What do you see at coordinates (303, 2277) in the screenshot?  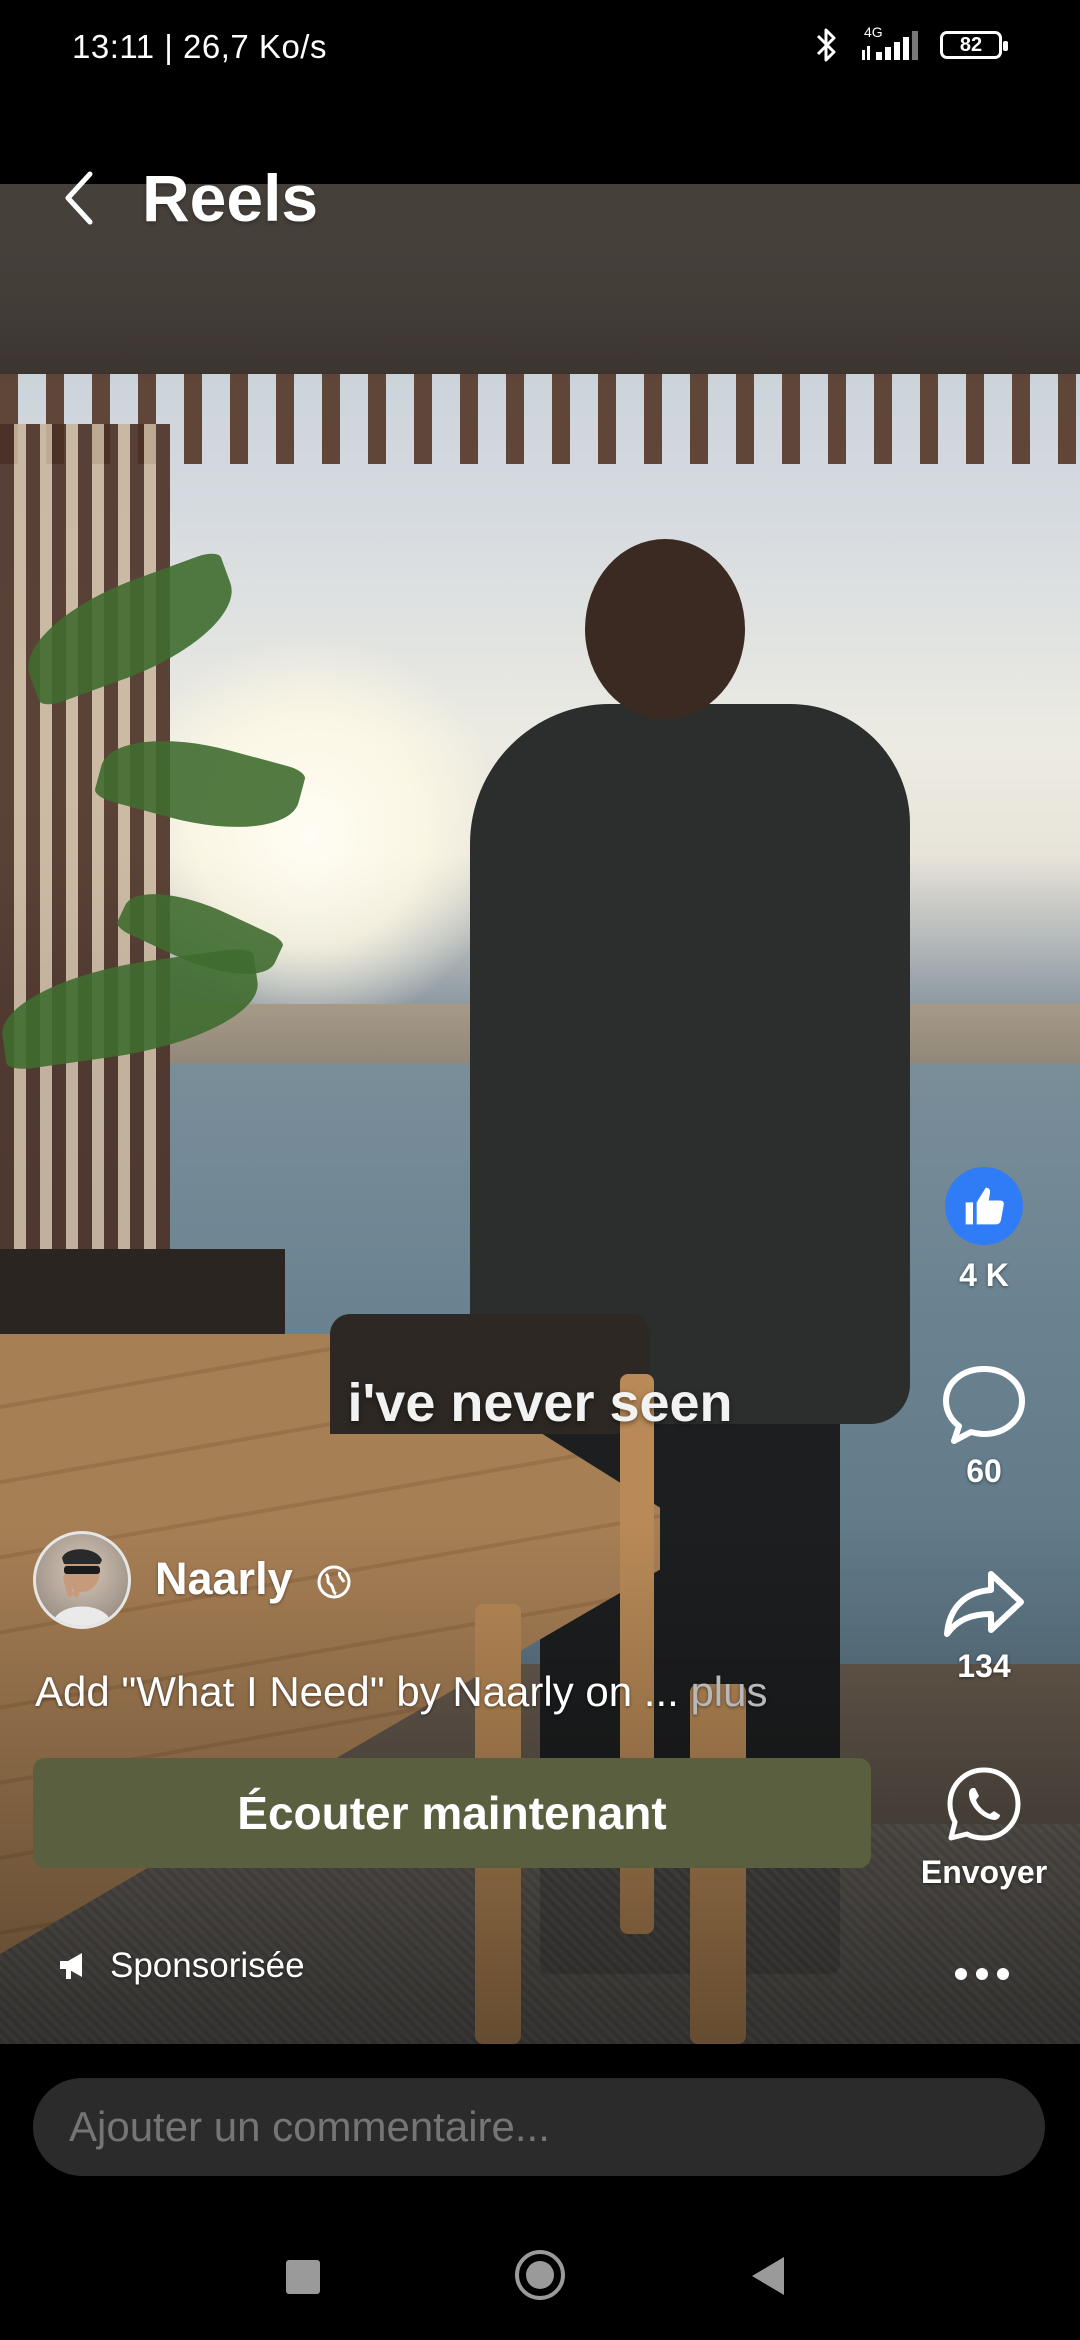 I see `square-icon` at bounding box center [303, 2277].